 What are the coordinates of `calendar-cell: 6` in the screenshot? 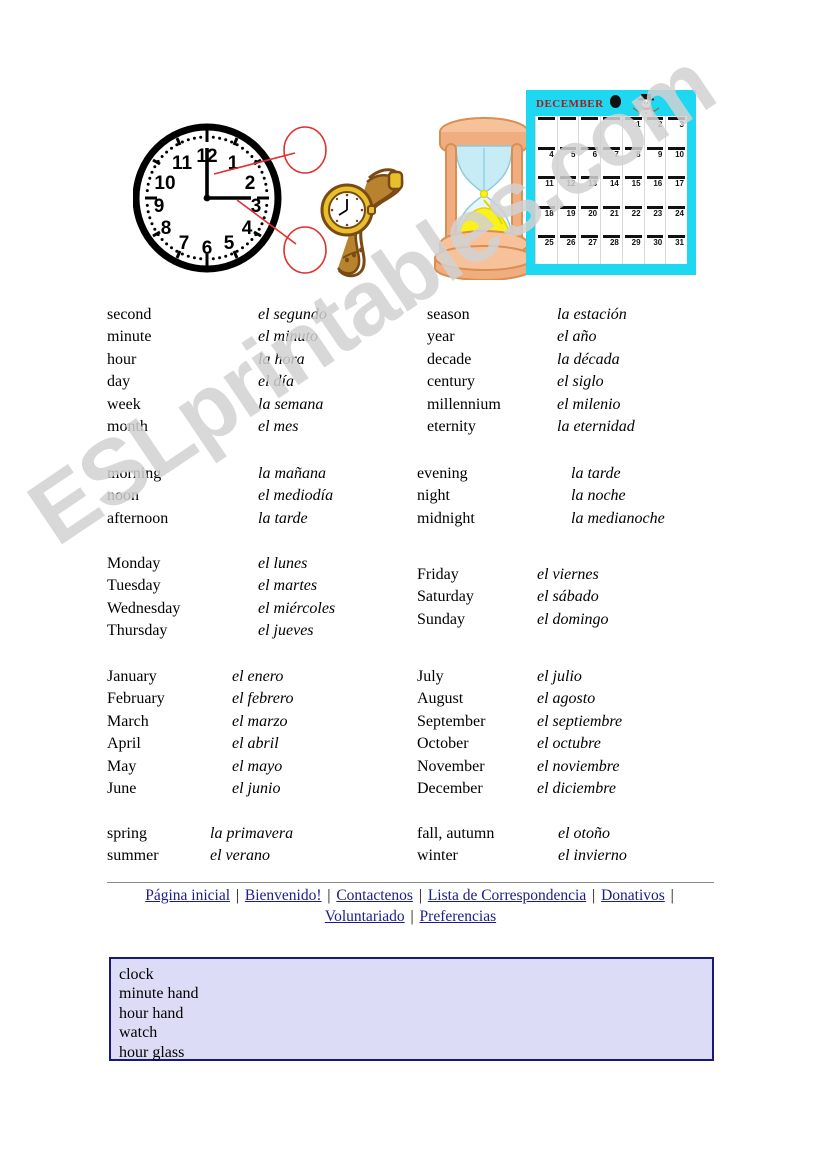 It's located at (589, 160).